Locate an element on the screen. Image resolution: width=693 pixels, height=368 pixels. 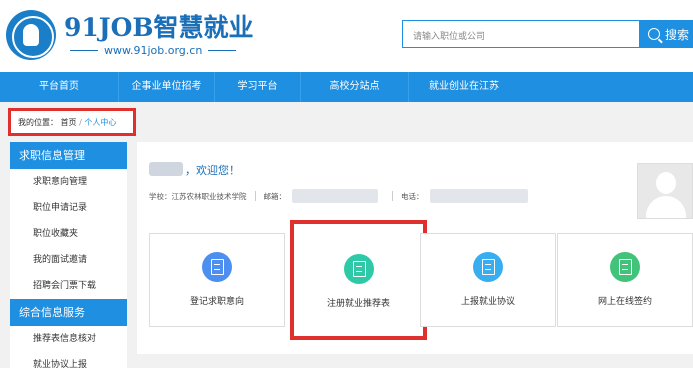
nav-item-learning: 学习平台 is located at coordinates (258, 87).